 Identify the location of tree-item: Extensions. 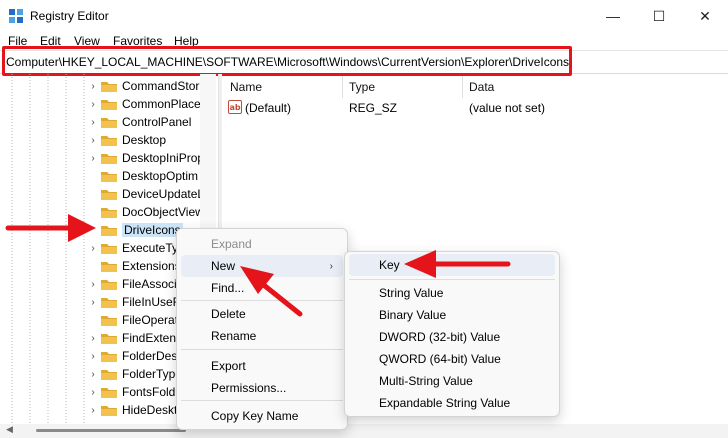
(133, 266).